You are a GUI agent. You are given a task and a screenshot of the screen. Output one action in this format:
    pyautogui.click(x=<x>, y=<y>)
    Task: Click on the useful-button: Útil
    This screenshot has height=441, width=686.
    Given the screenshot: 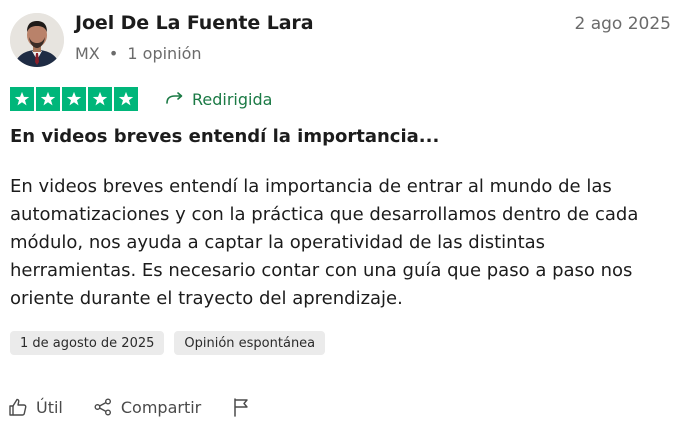 What is the action you would take?
    pyautogui.click(x=35, y=407)
    